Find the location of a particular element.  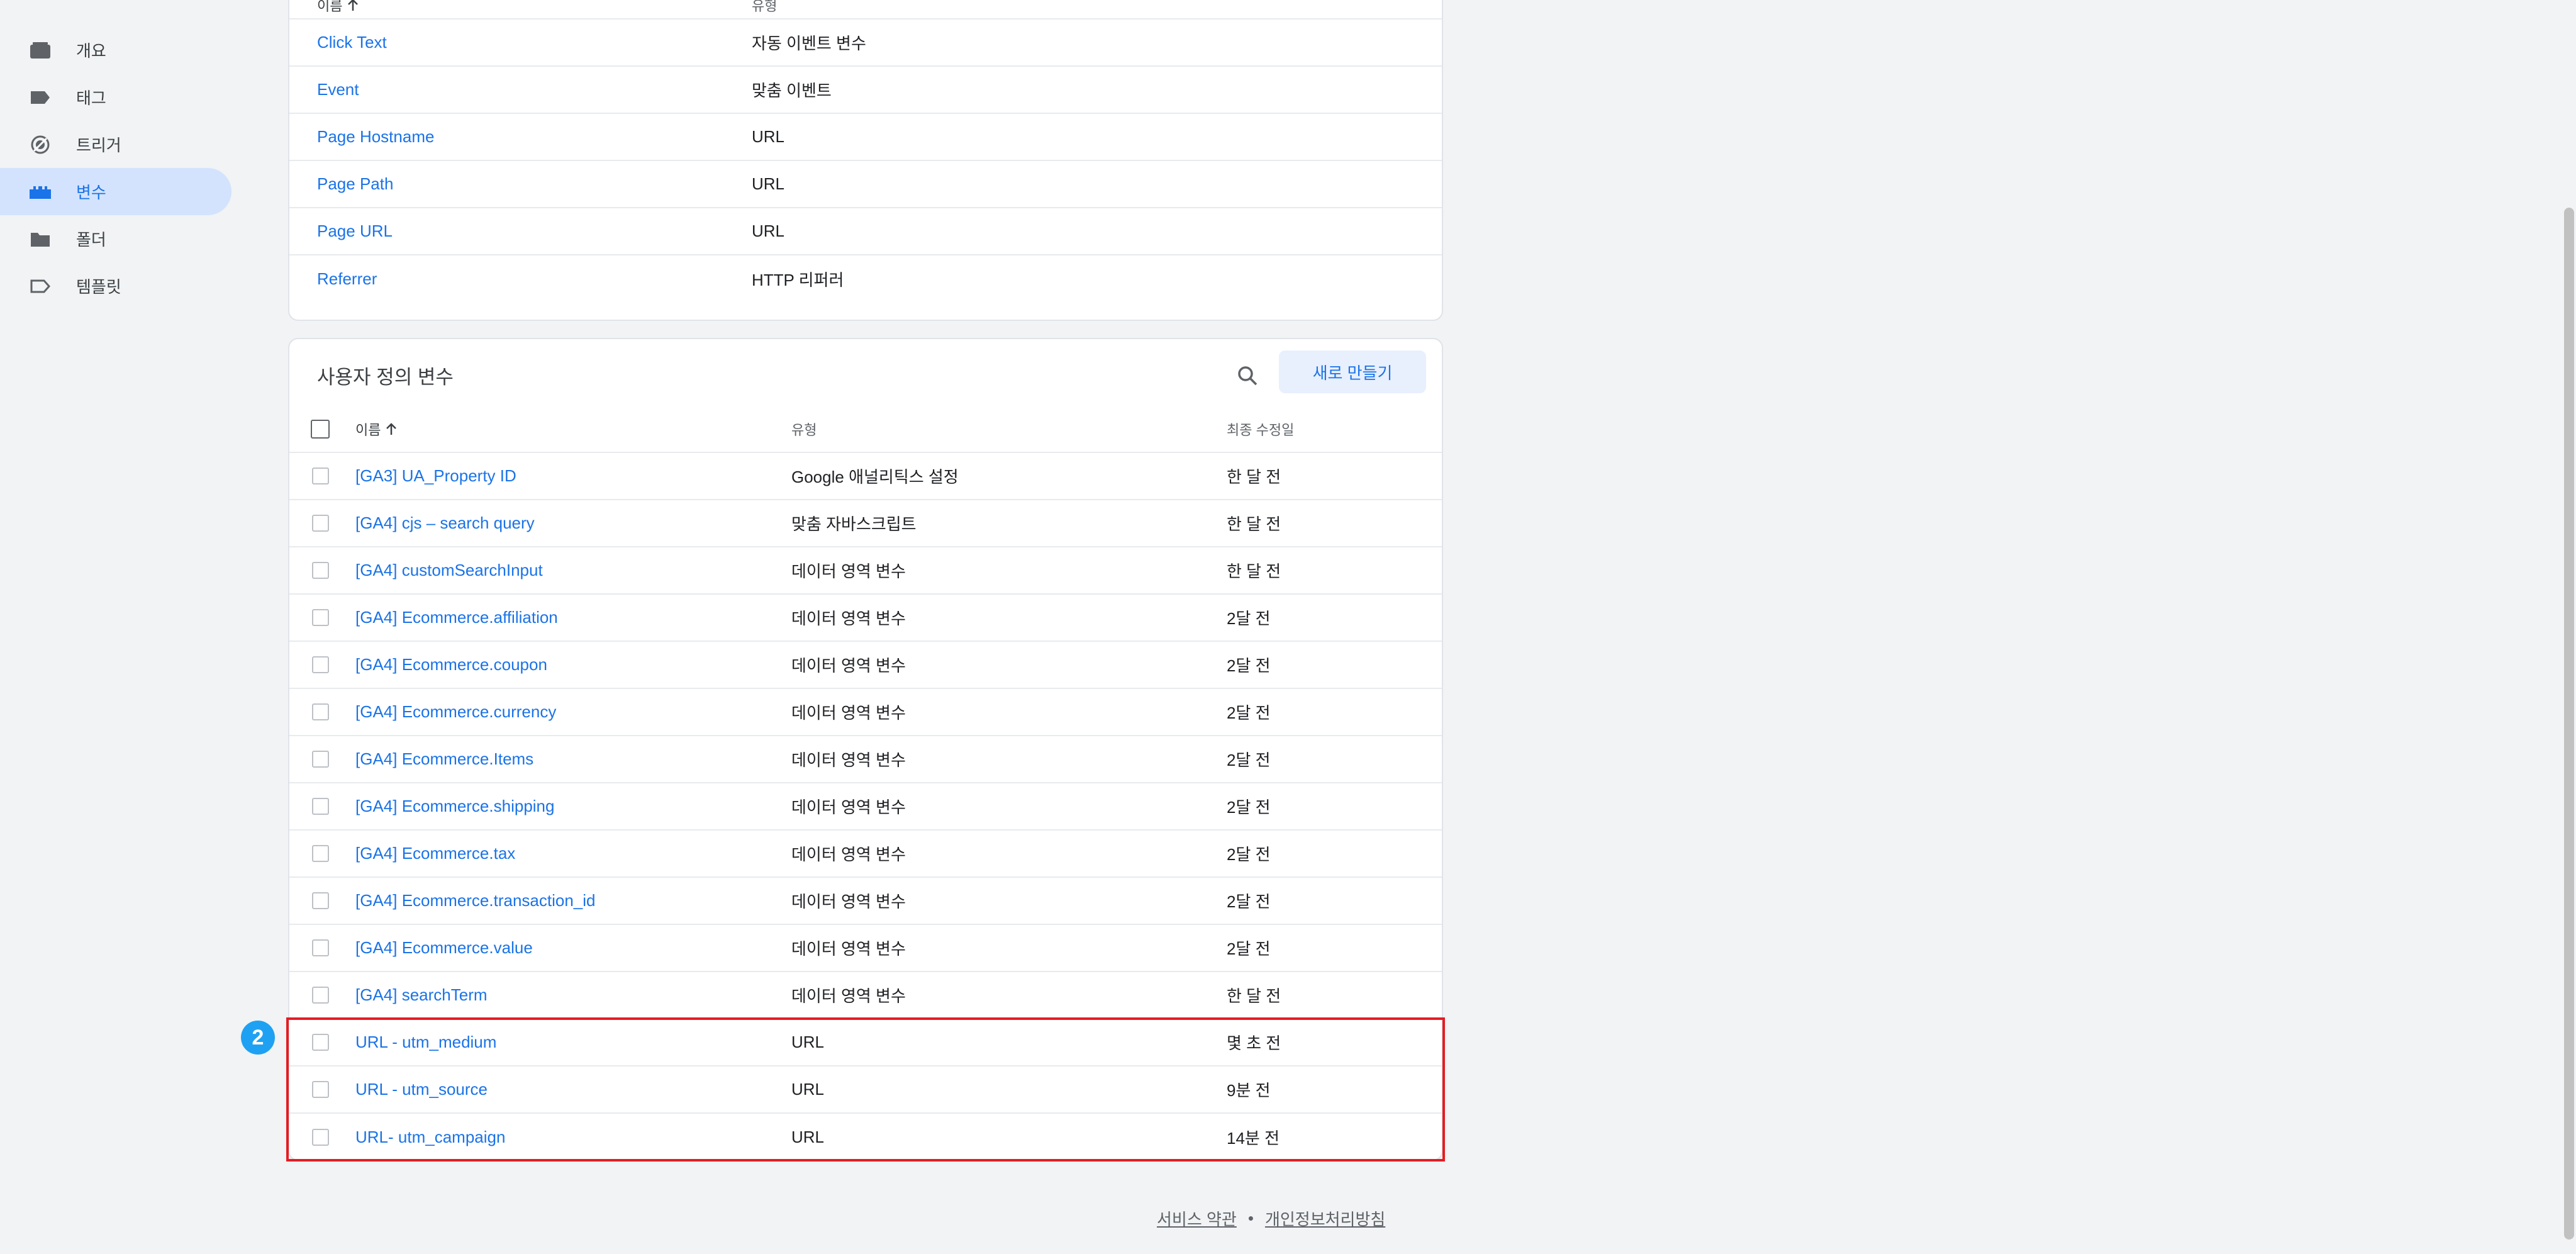

table-row: URL - utm_source URL 9분 전 is located at coordinates (865, 1090).